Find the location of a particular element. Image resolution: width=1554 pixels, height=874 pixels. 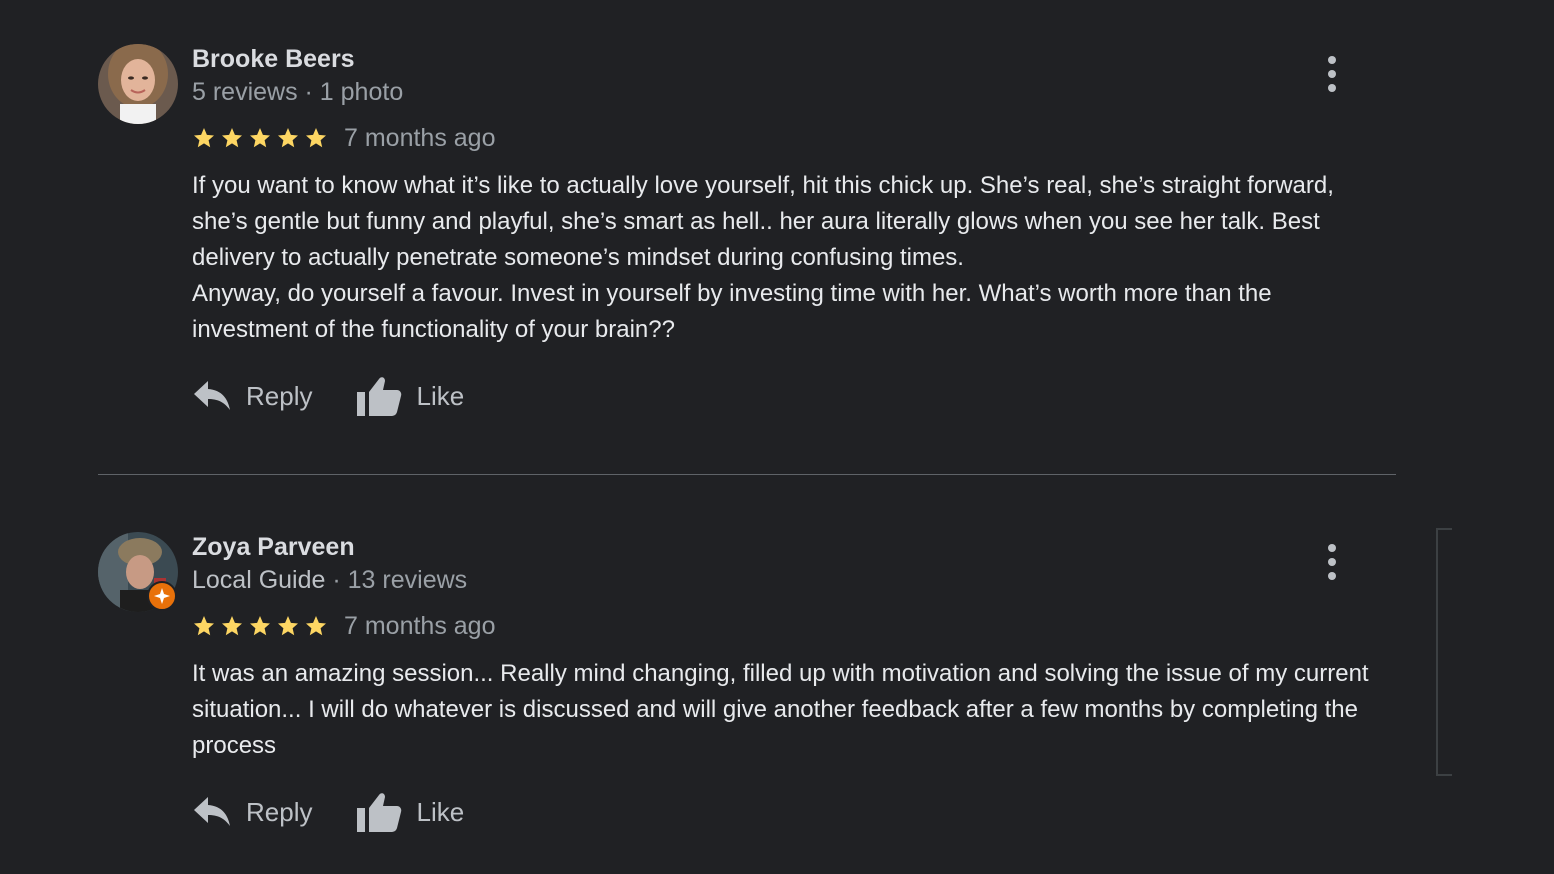

review-divider is located at coordinates (747, 474).